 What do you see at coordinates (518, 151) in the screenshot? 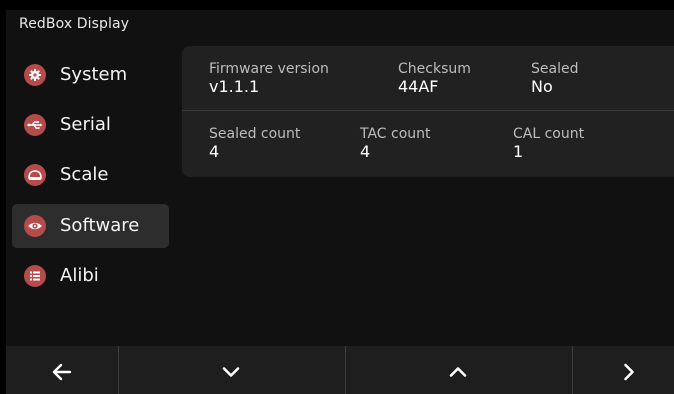
I see `cal-count-value: 1` at bounding box center [518, 151].